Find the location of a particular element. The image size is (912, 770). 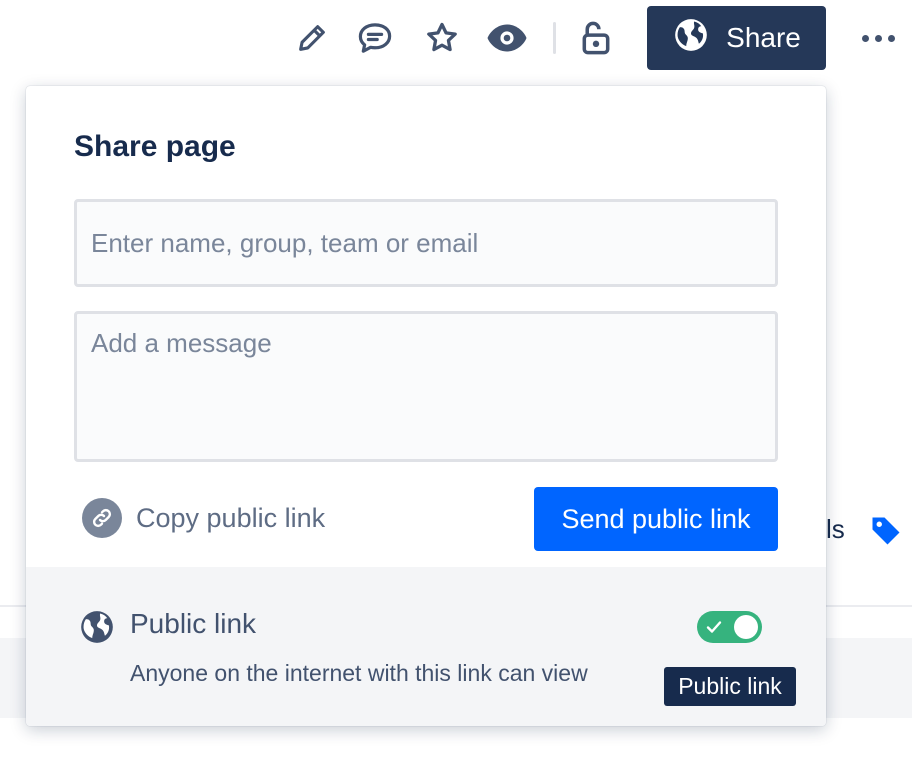

more-actions-button is located at coordinates (878, 38).